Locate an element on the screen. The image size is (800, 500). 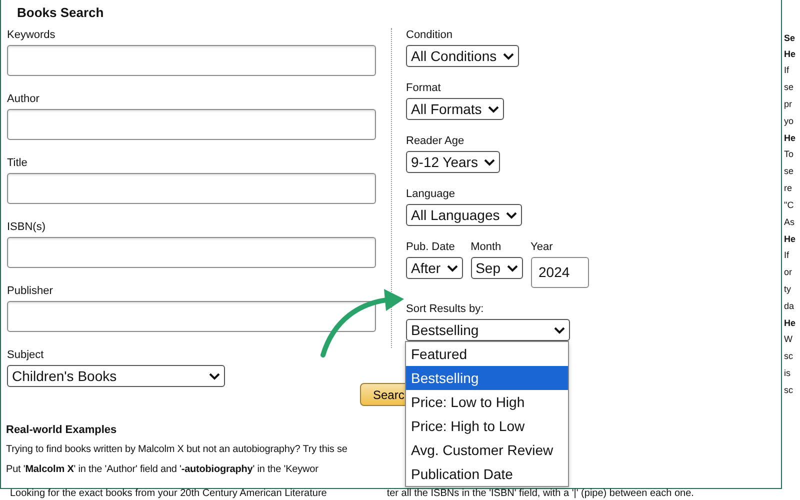
body-text: Looking for the exact books from your 20th Century American Literature is located at coordinates (168, 493).